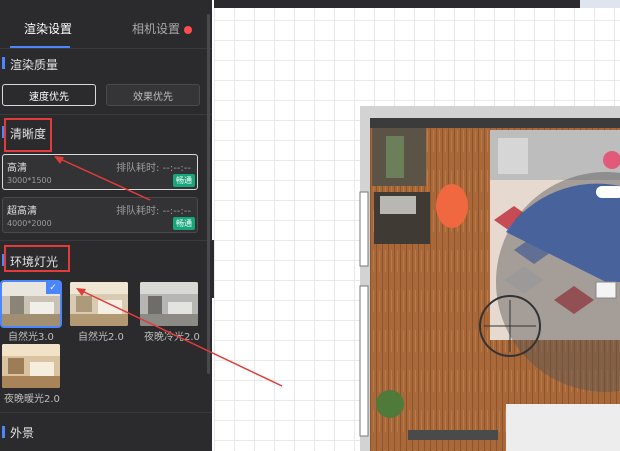 Image resolution: width=620 pixels, height=451 pixels. Describe the element at coordinates (100, 172) in the screenshot. I see `resolution-option-hd: 高清 3000*1500 排队耗时: --:--:-- 畅通` at that location.